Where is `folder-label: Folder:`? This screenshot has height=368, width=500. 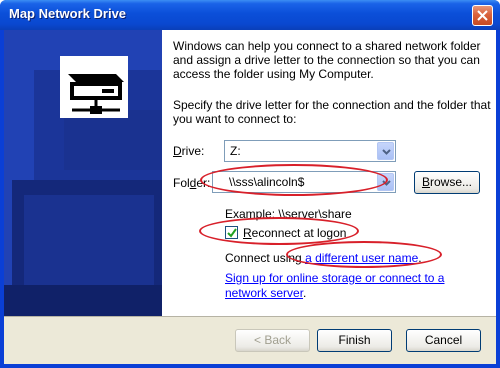 folder-label: Folder: is located at coordinates (191, 183).